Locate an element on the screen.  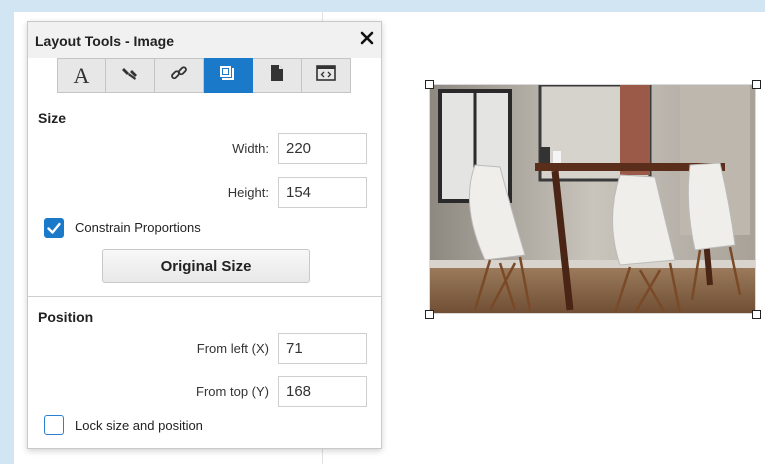
lock-size-position-checkbox is located at coordinates (54, 425).